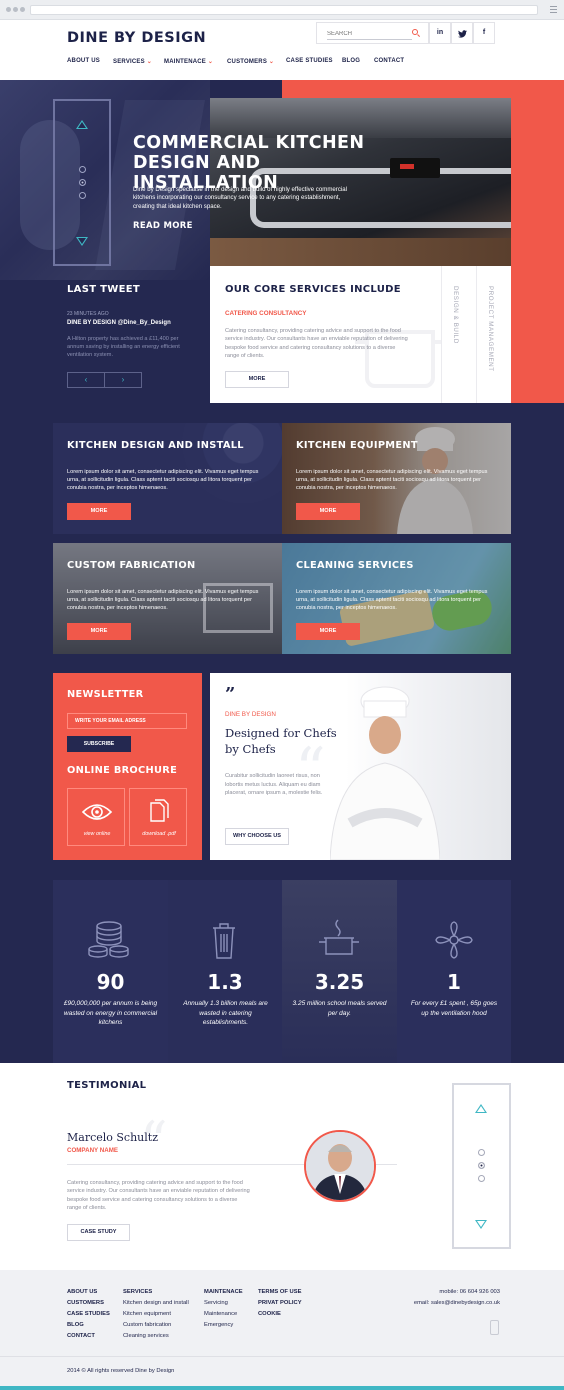 This screenshot has width=564, height=1390. What do you see at coordinates (99, 744) in the screenshot?
I see `subscribe-button: SUBSCRIBE` at bounding box center [99, 744].